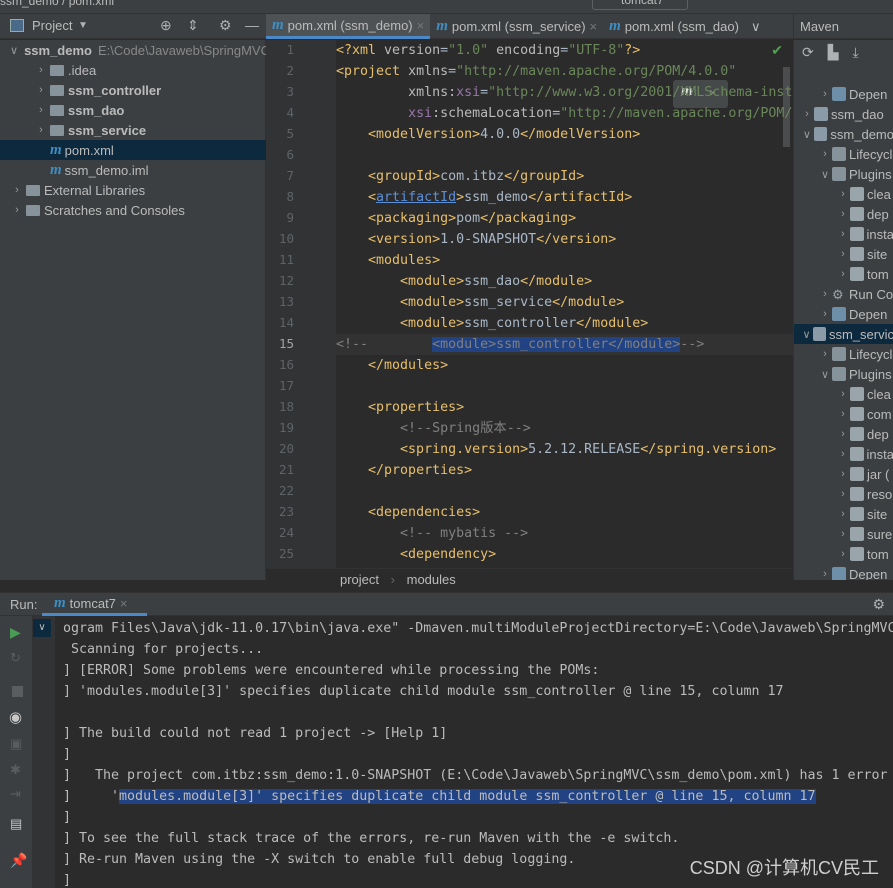 Image resolution: width=893 pixels, height=888 pixels. I want to click on breadcrumb-project: project, so click(359, 579).